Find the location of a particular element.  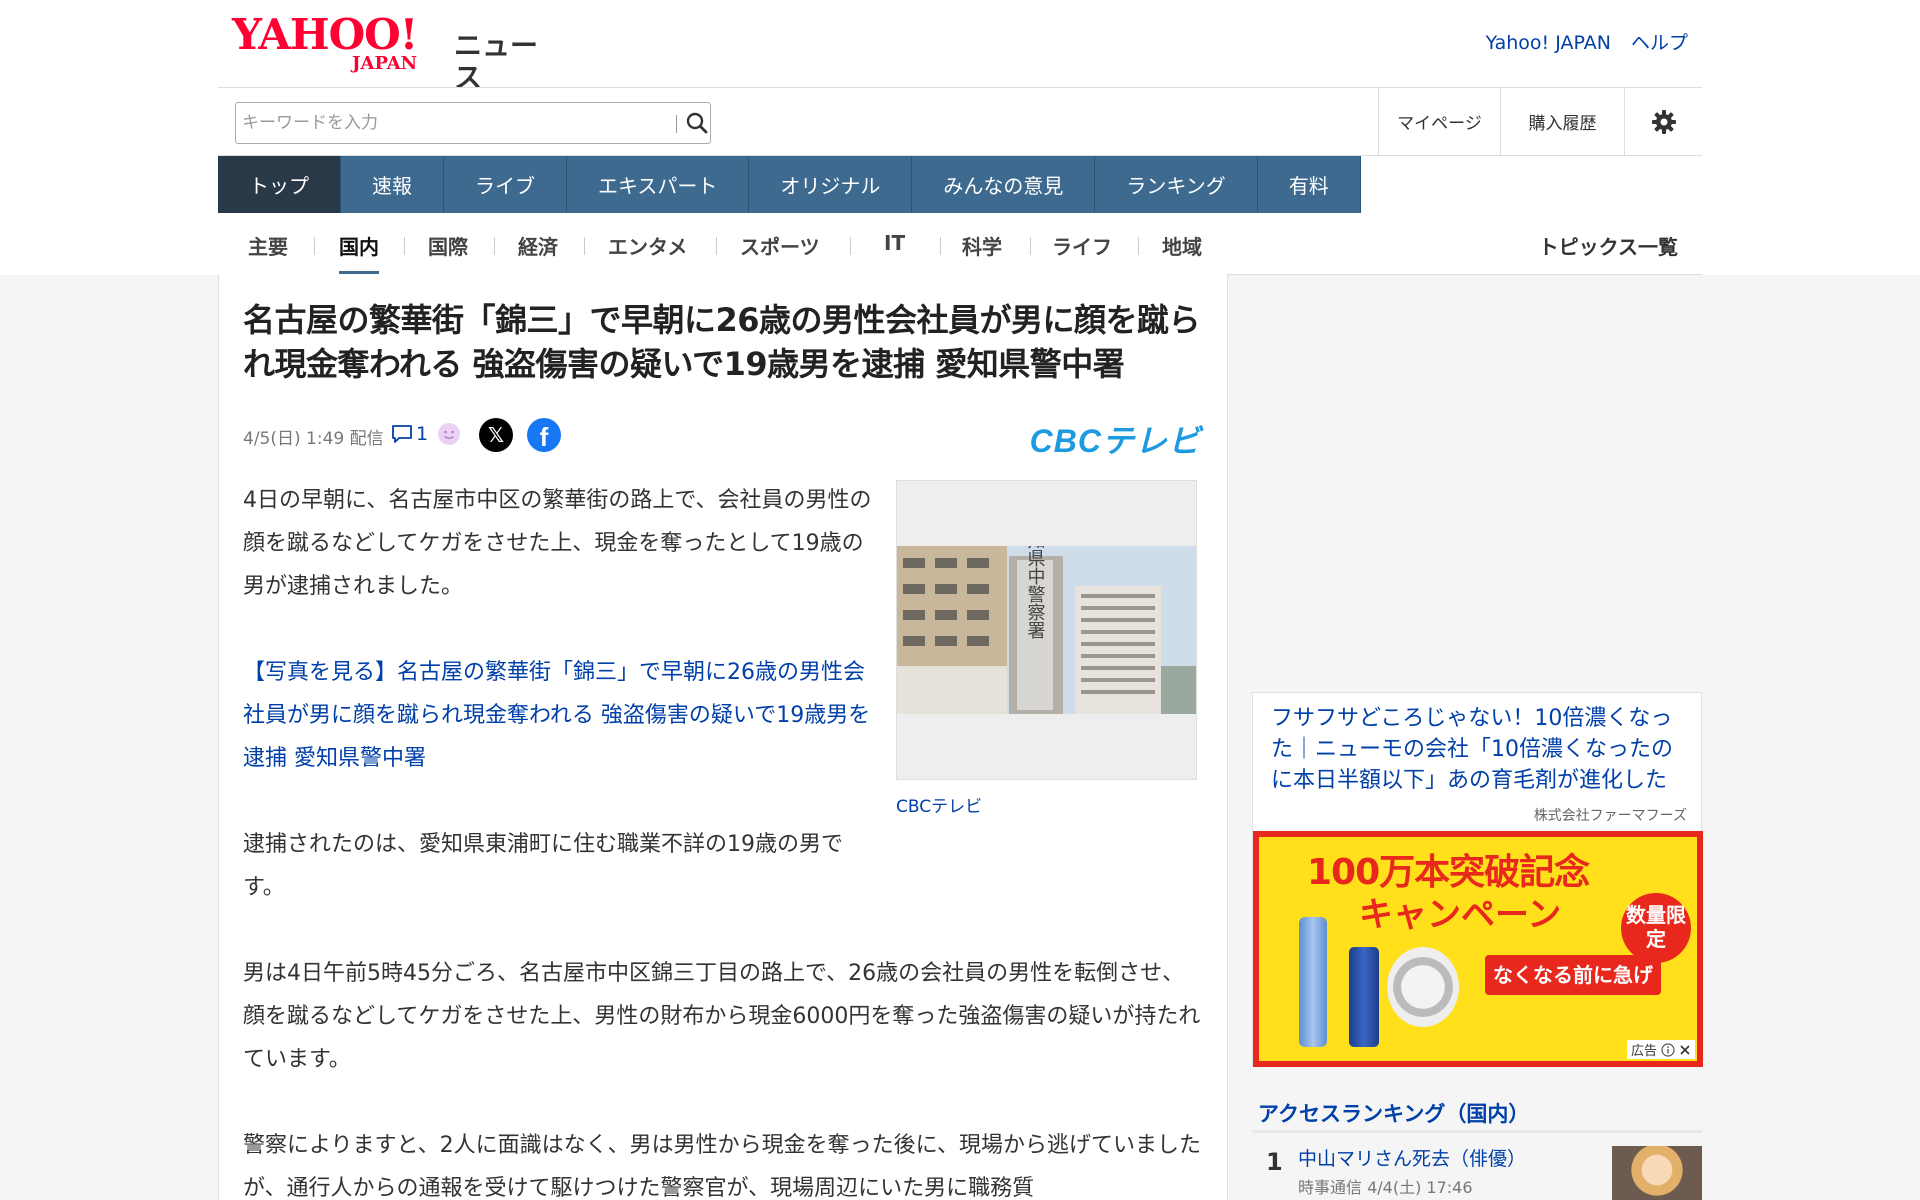

ad-sponsor: 株式会社ファーマフーズ is located at coordinates (1610, 816).